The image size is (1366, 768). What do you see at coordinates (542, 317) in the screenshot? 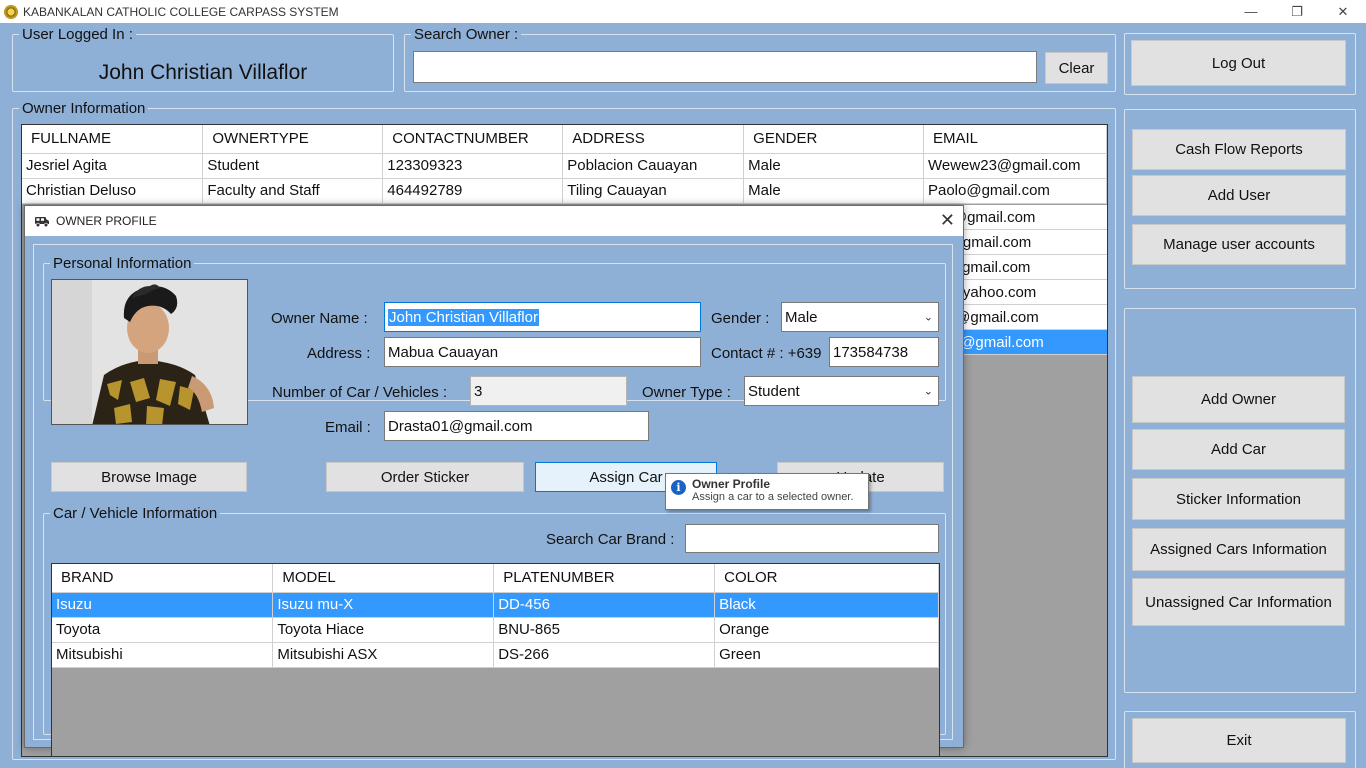
I see `owner-name-input: John Christian Villaflor` at bounding box center [542, 317].